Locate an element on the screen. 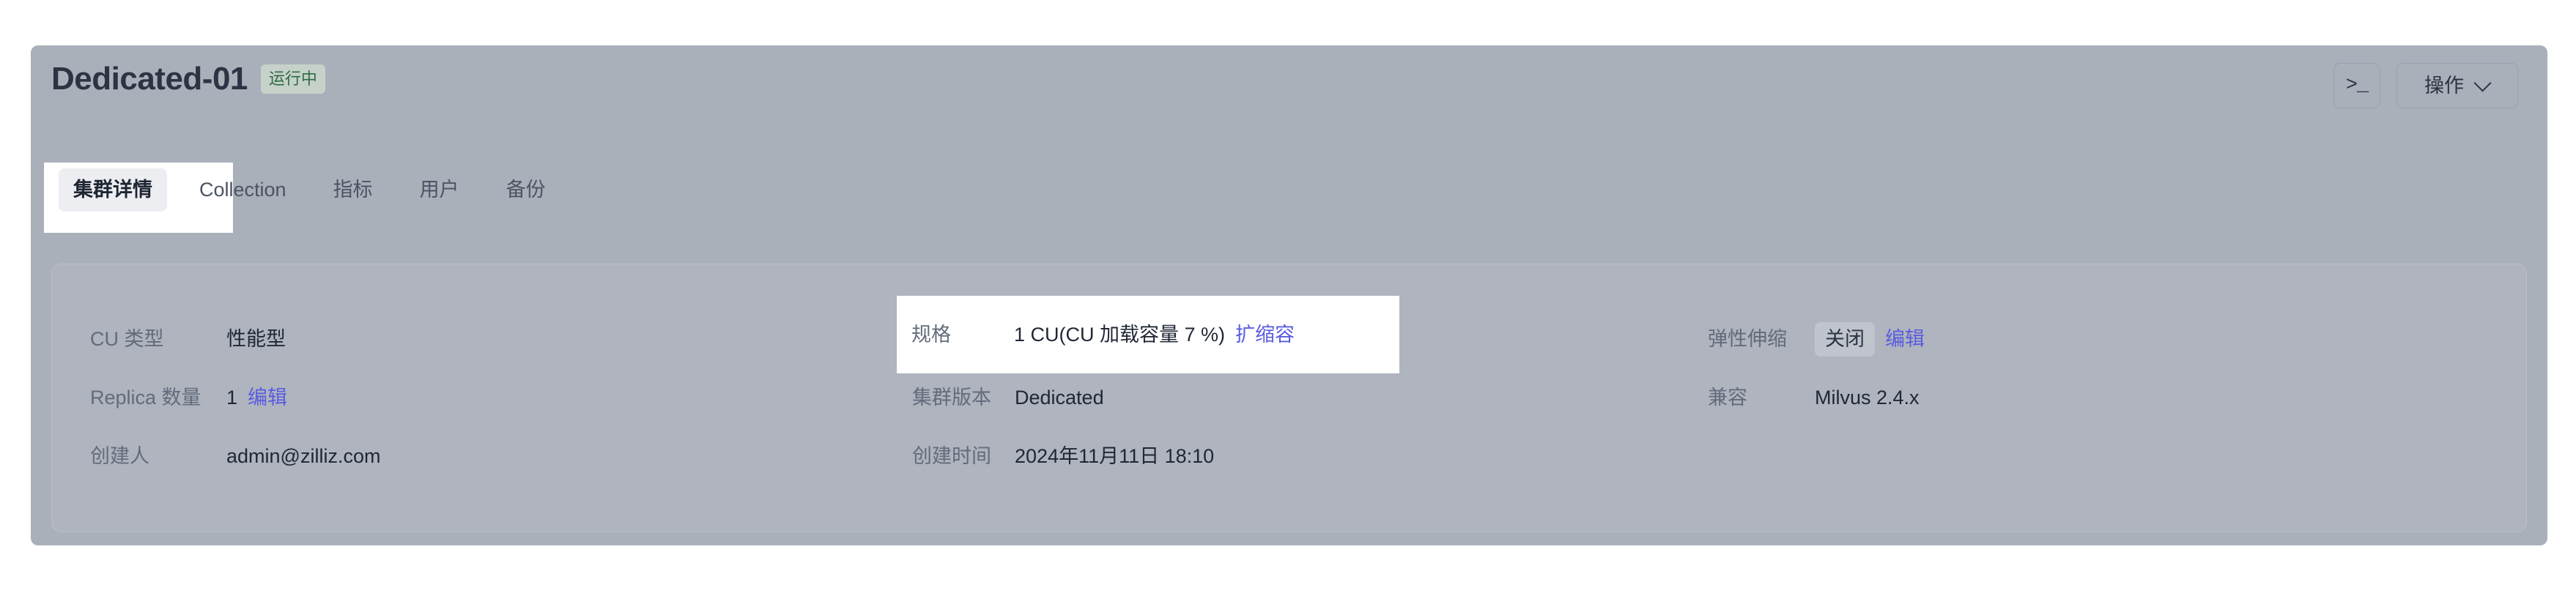  label-replica-count: Replica 数量 is located at coordinates (145, 397).